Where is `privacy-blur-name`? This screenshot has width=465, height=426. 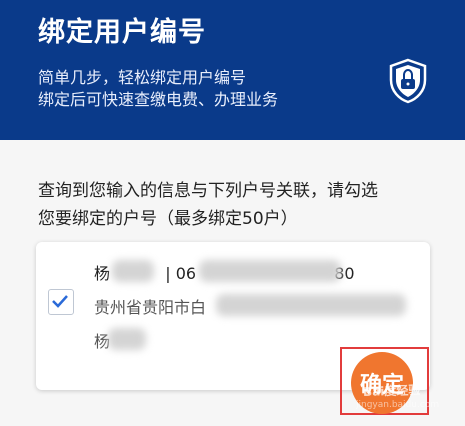 privacy-blur-name is located at coordinates (133, 271).